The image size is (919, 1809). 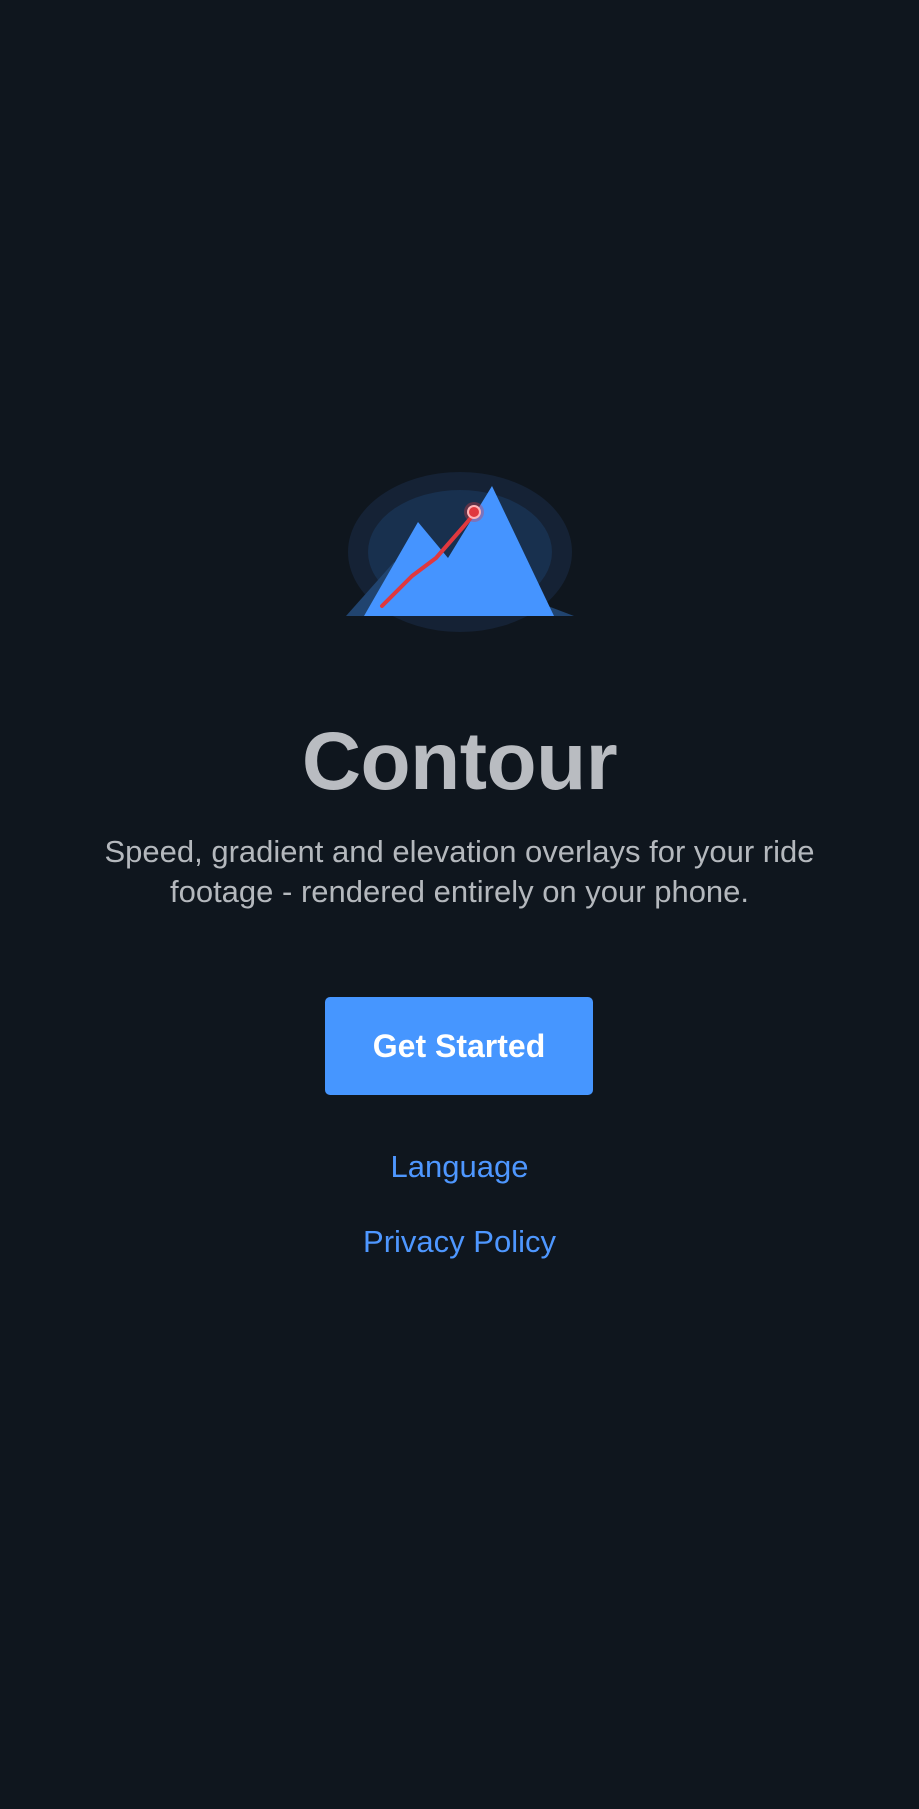 I want to click on logo-route-pin, so click(x=474, y=512).